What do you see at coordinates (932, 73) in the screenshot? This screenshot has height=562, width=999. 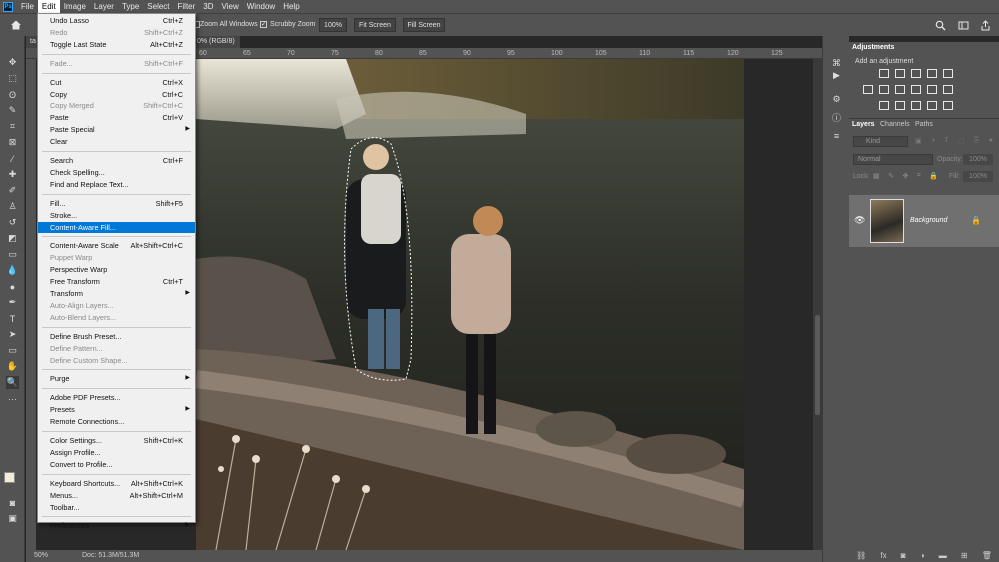 I see `exposure-icon` at bounding box center [932, 73].